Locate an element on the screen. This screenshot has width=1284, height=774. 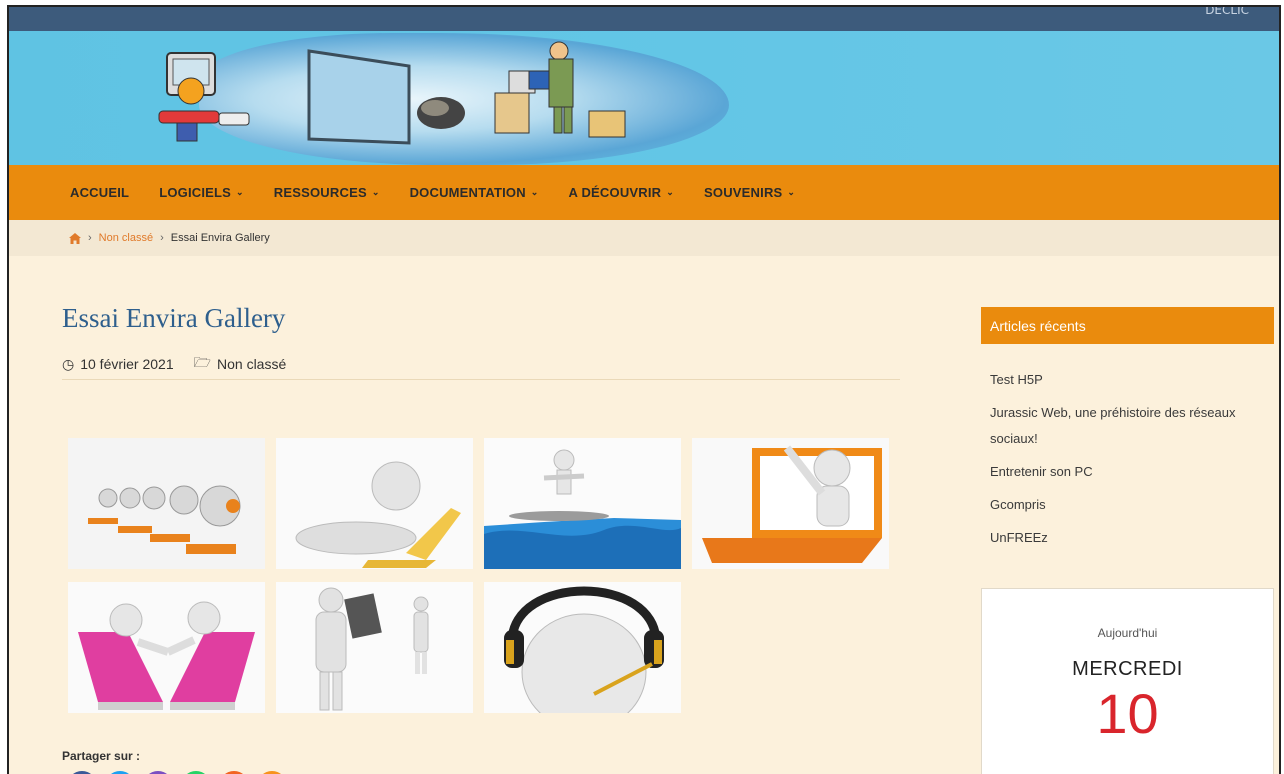
nav-item-accueil: ACCUEIL is located at coordinates (99, 192).